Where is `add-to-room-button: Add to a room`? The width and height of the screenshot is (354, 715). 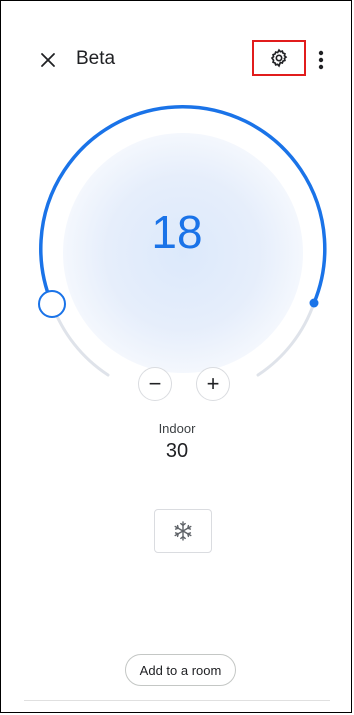
add-to-room-button: Add to a room is located at coordinates (180, 670).